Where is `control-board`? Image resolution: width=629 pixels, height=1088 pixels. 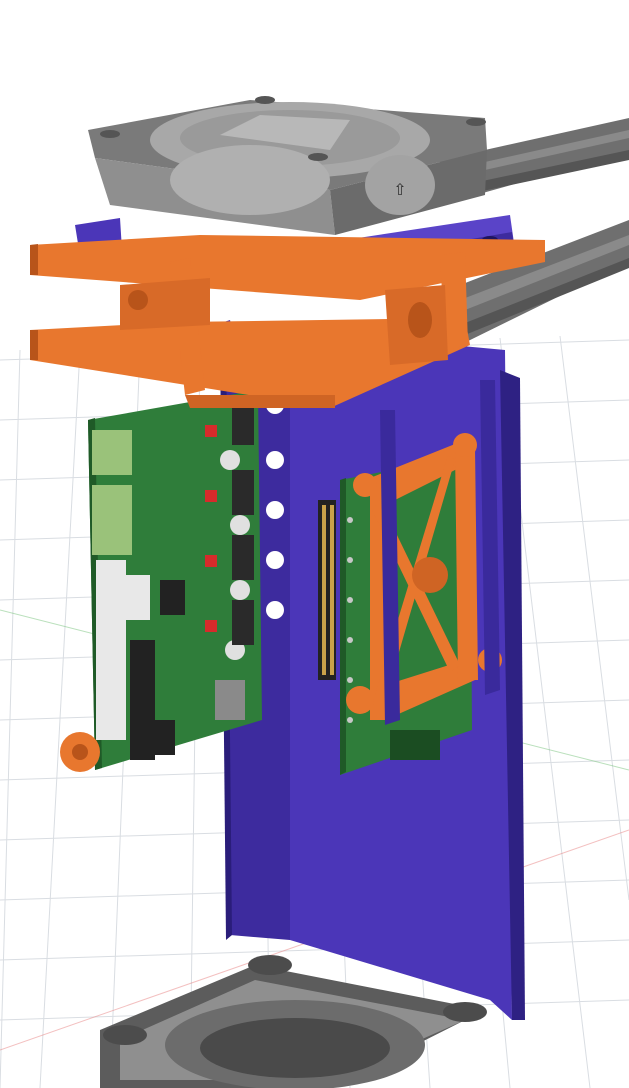 control-board is located at coordinates (186, 580).